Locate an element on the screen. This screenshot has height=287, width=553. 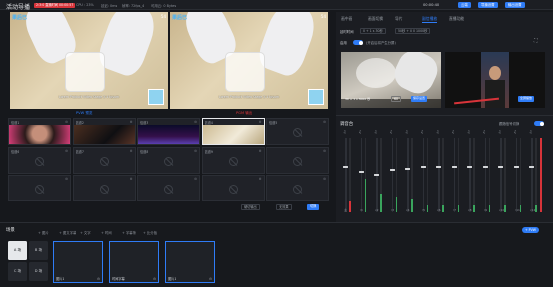
preview-save-button: 保存设置 is located at coordinates (419, 99).